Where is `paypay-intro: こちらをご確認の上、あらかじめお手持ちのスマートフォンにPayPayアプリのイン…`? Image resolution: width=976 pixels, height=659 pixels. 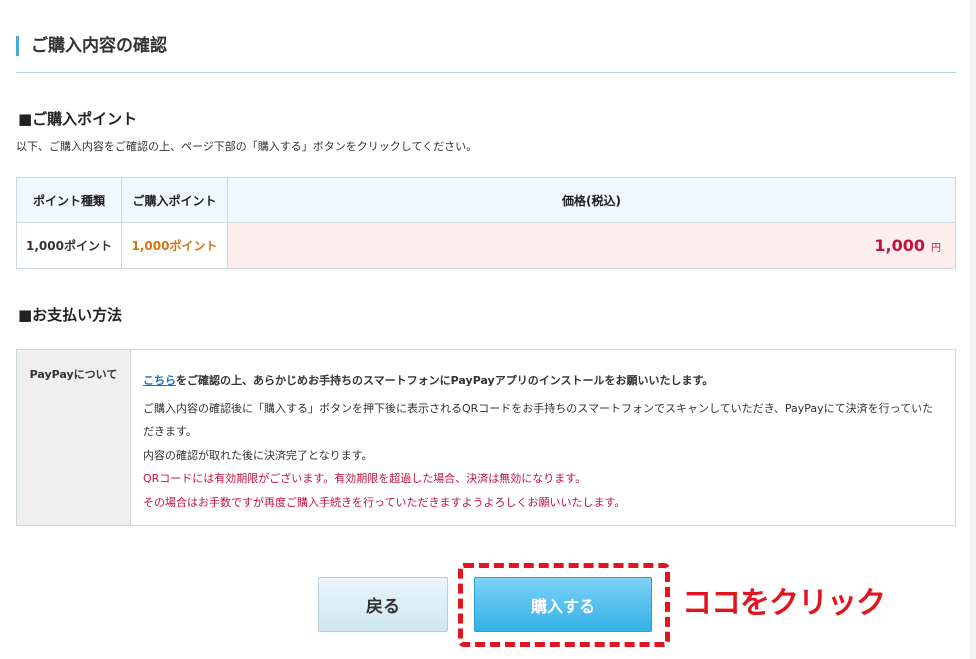 paypay-intro: こちらをご確認の上、あらかじめお手持ちのスマートフォンにPayPayアプリのイン… is located at coordinates (543, 381).